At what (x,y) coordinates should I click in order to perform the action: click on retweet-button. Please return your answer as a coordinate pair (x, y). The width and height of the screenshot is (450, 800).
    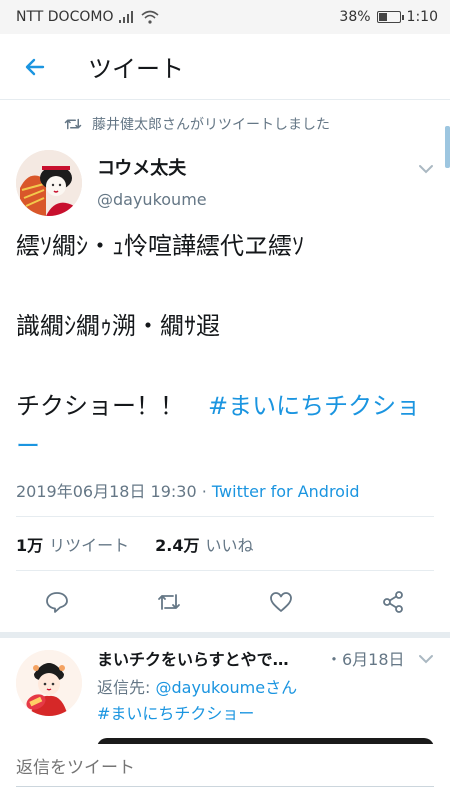
    Looking at the image, I should click on (169, 602).